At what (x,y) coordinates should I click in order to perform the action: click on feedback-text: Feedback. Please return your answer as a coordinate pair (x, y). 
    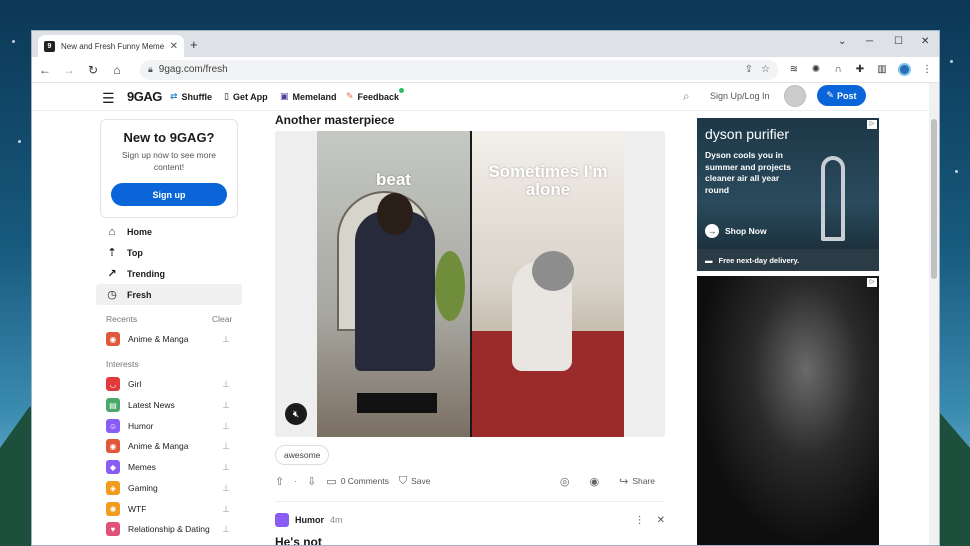
    Looking at the image, I should click on (378, 96).